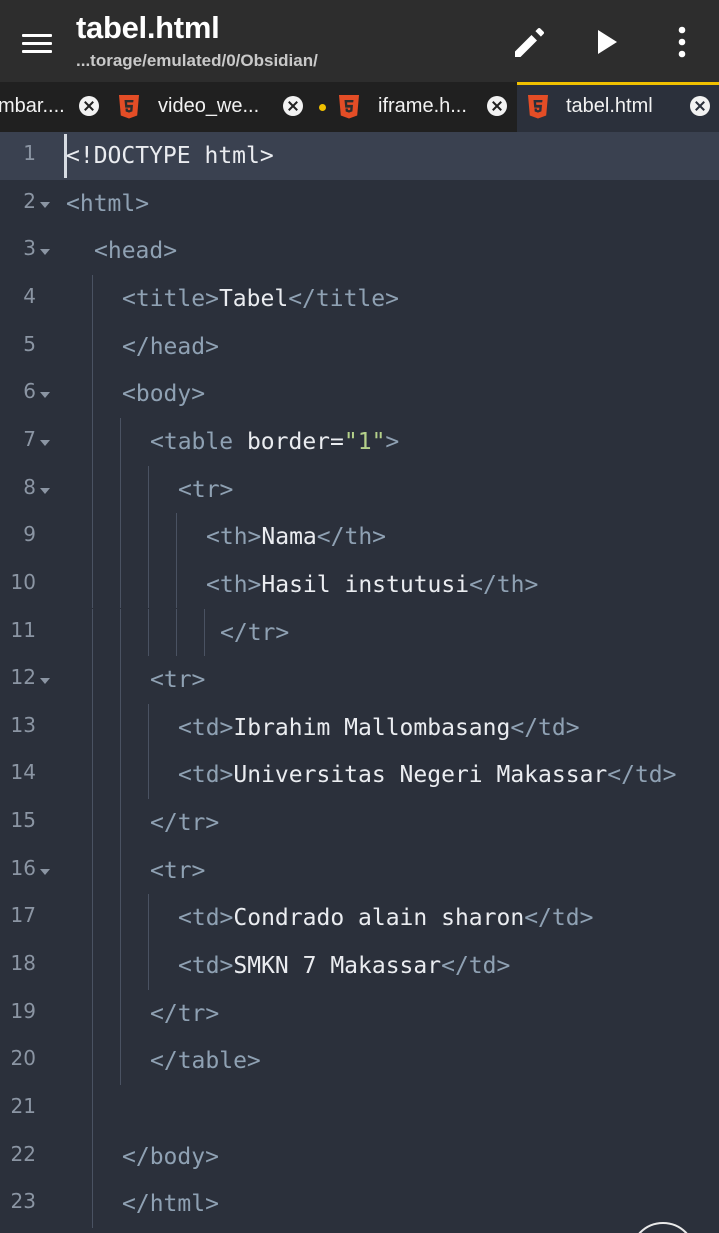 Image resolution: width=719 pixels, height=1233 pixels. What do you see at coordinates (38, 44) in the screenshot?
I see `menu-icon` at bounding box center [38, 44].